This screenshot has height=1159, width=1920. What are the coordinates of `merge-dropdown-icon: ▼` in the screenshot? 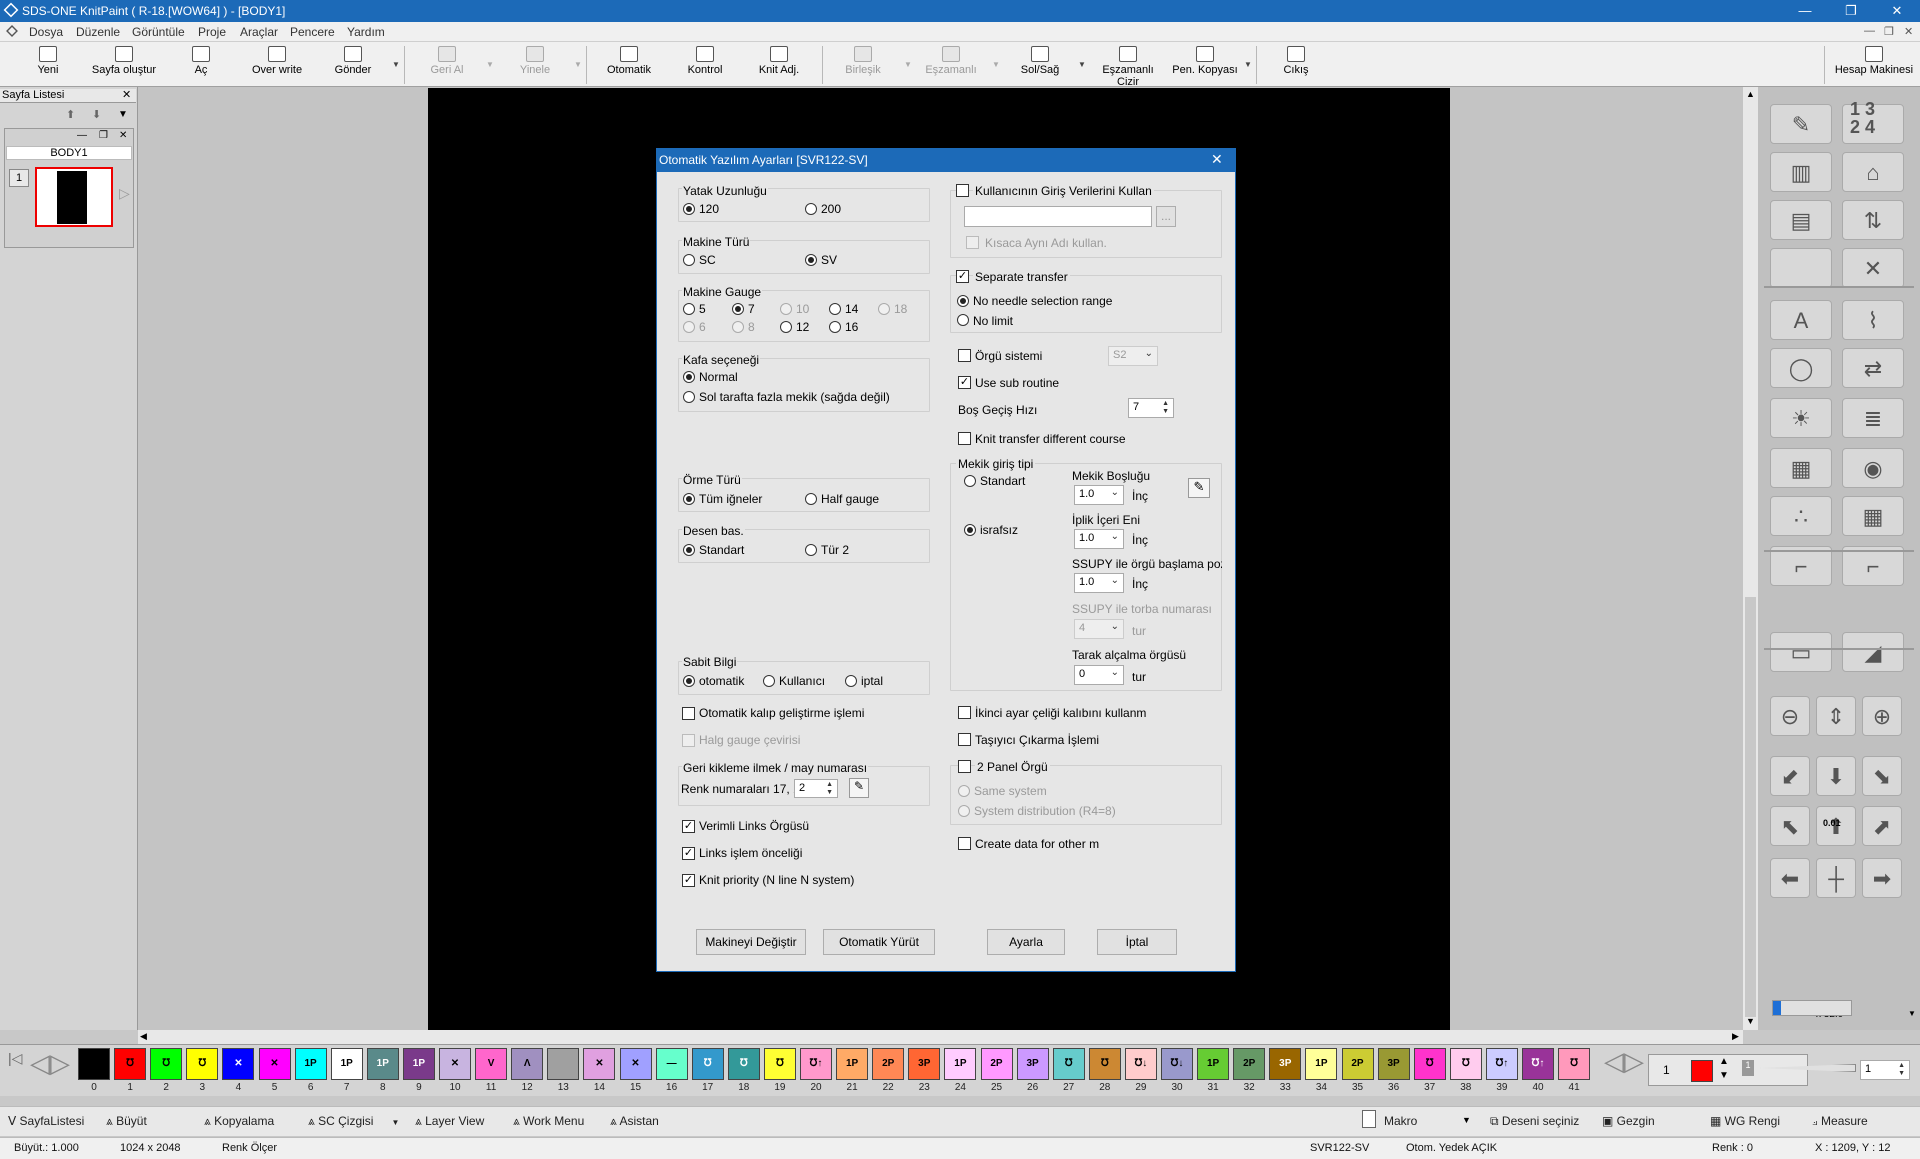 It's located at (908, 64).